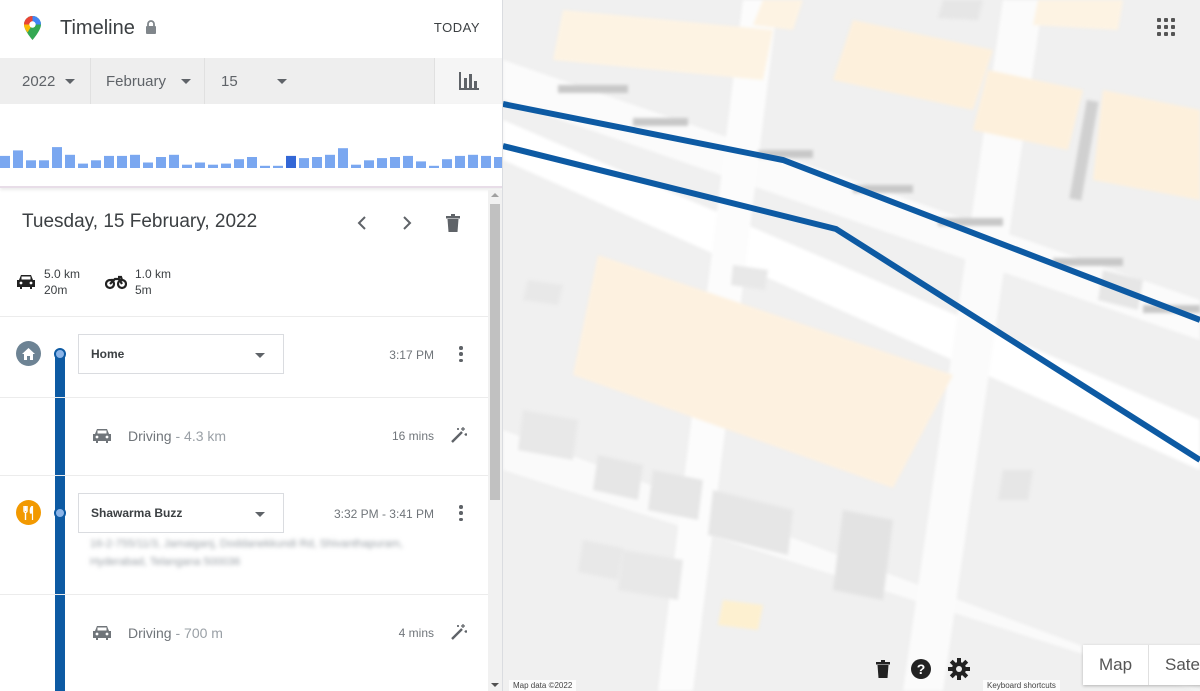 This screenshot has width=1200, height=691. I want to click on delete-day-button, so click(453, 223).